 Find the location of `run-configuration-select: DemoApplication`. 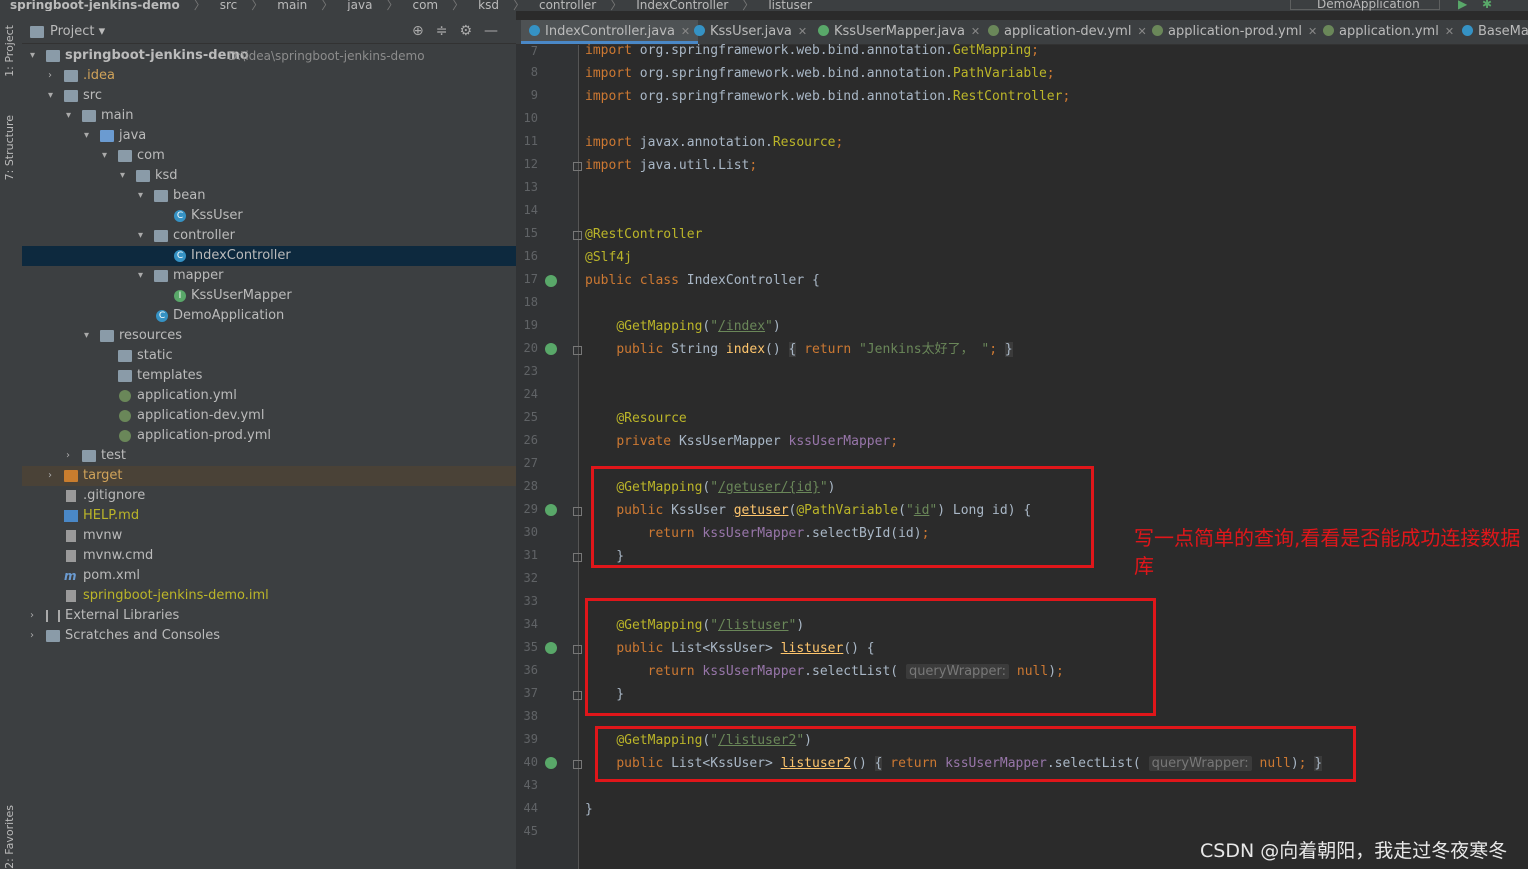

run-configuration-select: DemoApplication is located at coordinates (1365, 5).